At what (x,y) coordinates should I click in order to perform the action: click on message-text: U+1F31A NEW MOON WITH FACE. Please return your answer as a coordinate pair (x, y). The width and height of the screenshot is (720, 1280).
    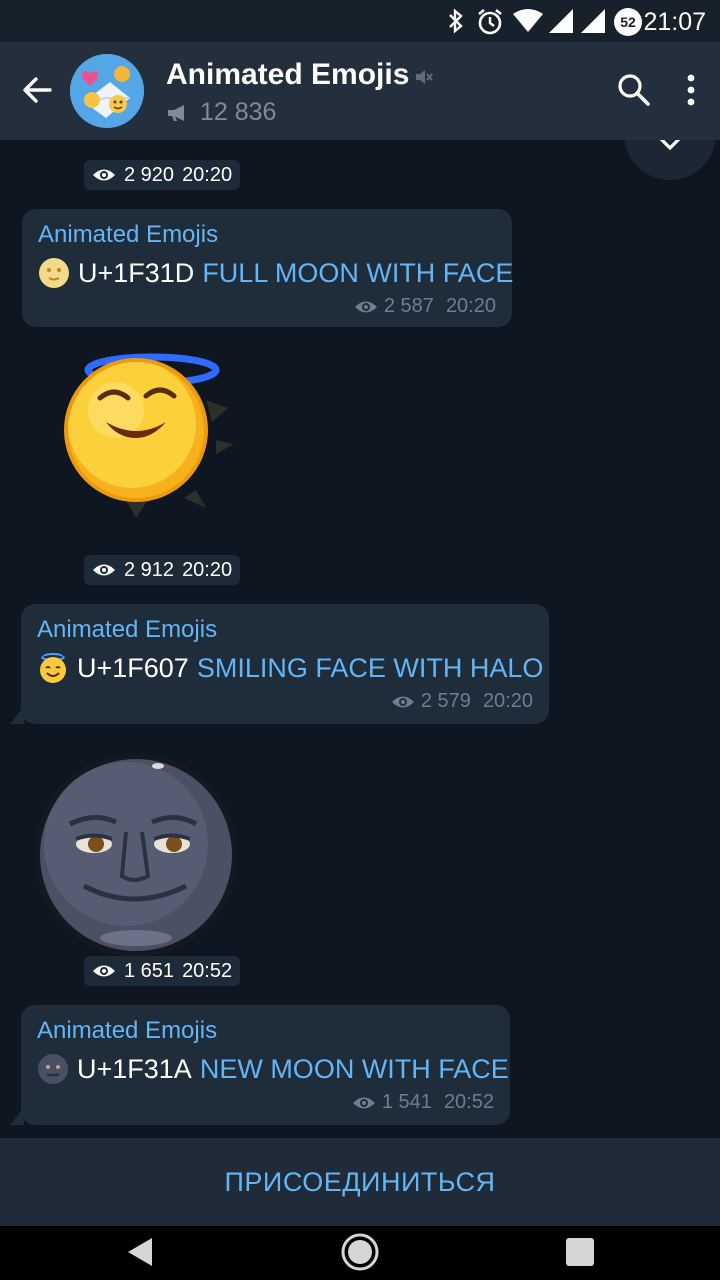
    Looking at the image, I should click on (273, 1069).